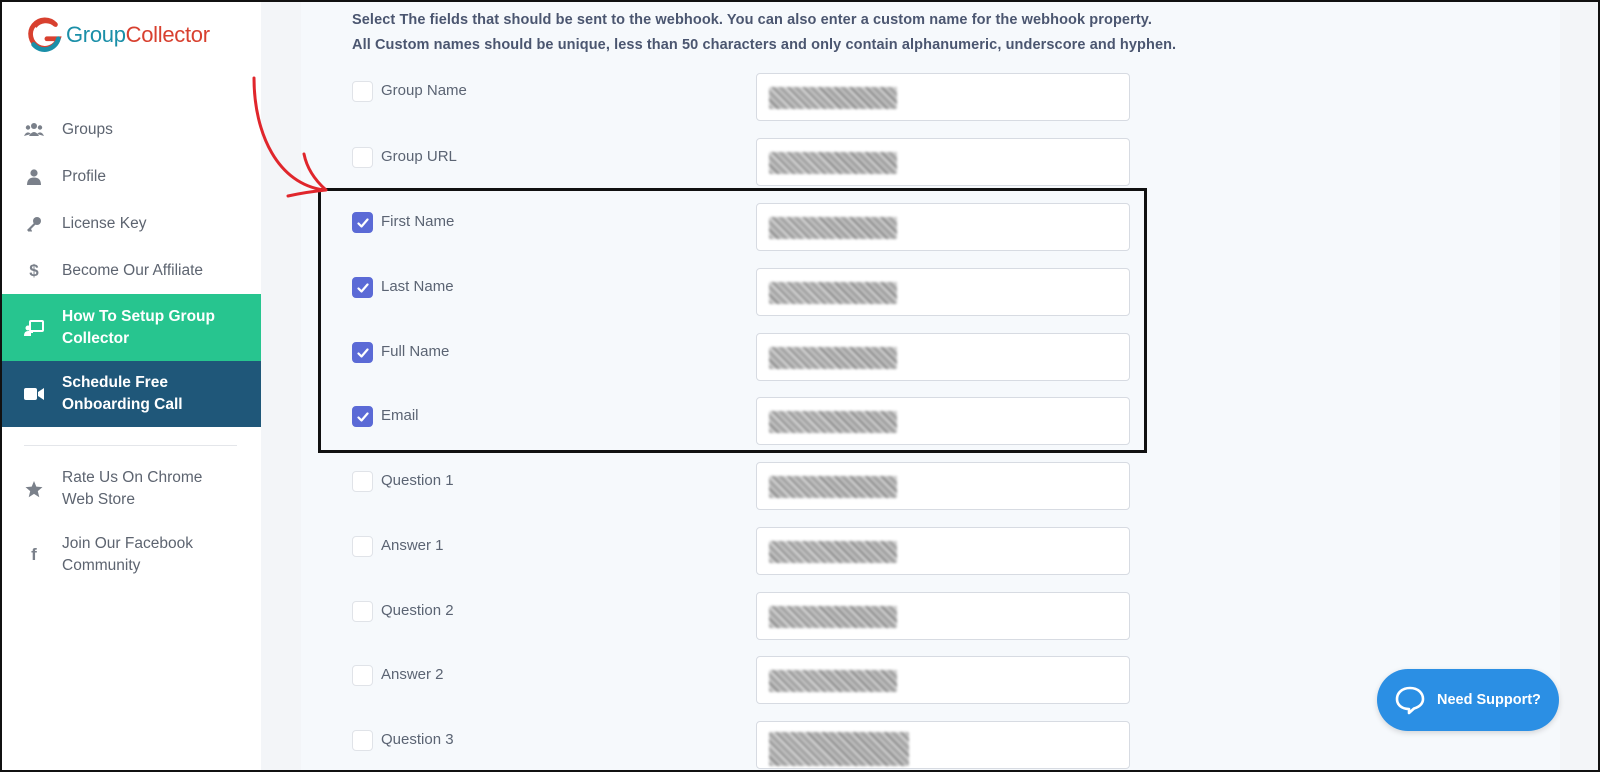 The image size is (1600, 772). What do you see at coordinates (84, 176) in the screenshot?
I see `sidebar-item-label: Profile` at bounding box center [84, 176].